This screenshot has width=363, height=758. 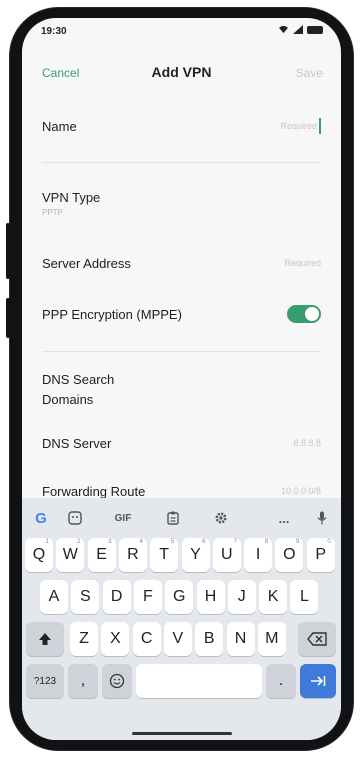 I want to click on encryption-toggle, so click(x=304, y=314).